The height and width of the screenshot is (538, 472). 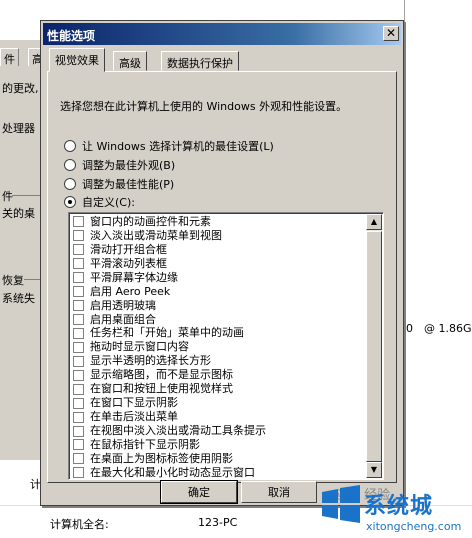 I want to click on effect-label: 在窗口和按钮上使用视觉样式, so click(x=161, y=389).